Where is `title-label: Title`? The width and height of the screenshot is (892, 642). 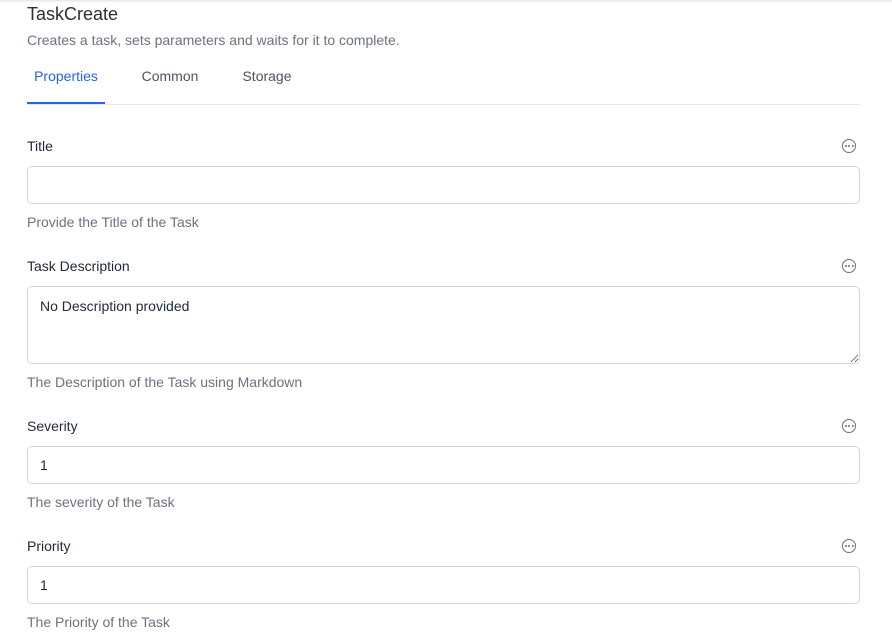 title-label: Title is located at coordinates (40, 146).